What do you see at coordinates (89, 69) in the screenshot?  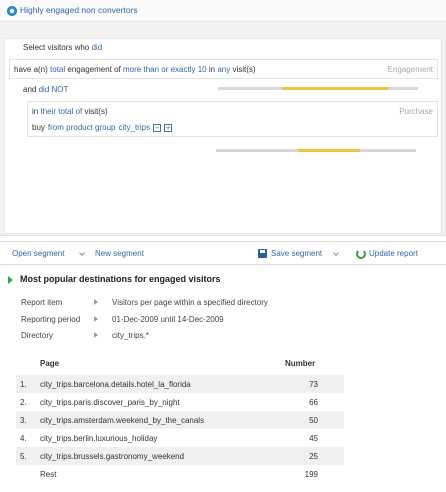 I see `cond1-engagement-text: engagement` at bounding box center [89, 69].